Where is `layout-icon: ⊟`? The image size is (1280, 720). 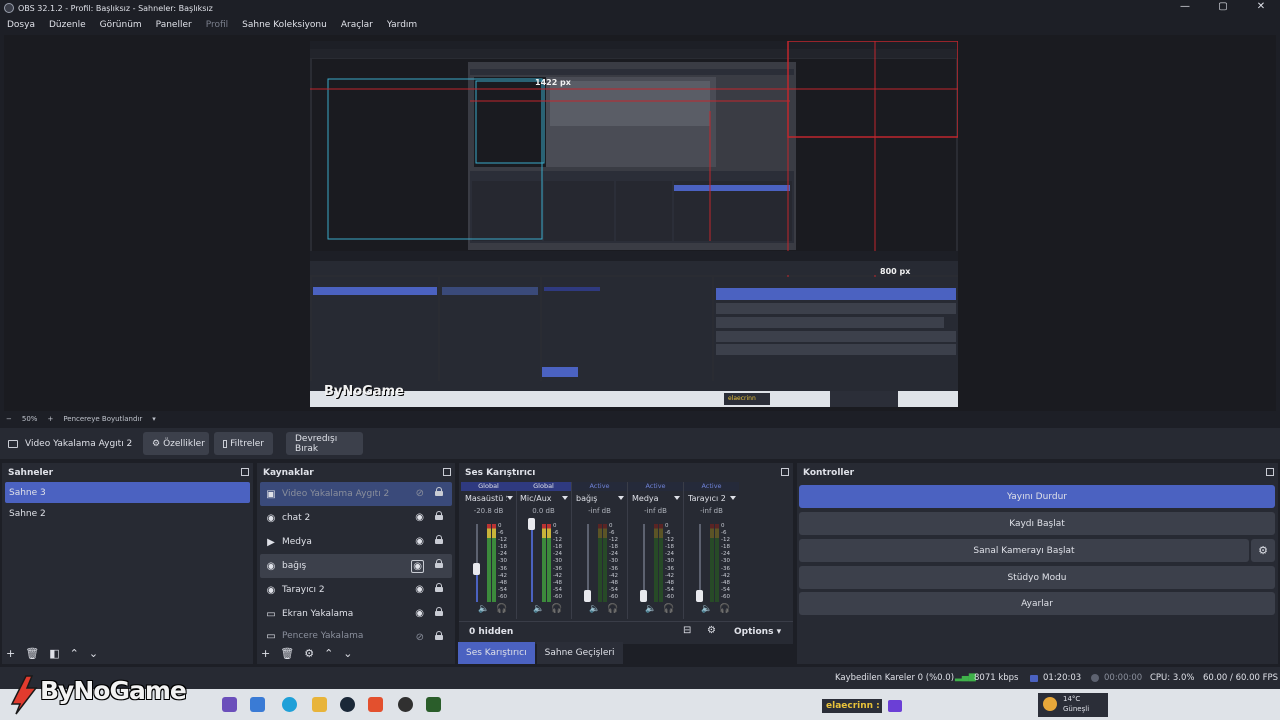 layout-icon: ⊟ is located at coordinates (687, 630).